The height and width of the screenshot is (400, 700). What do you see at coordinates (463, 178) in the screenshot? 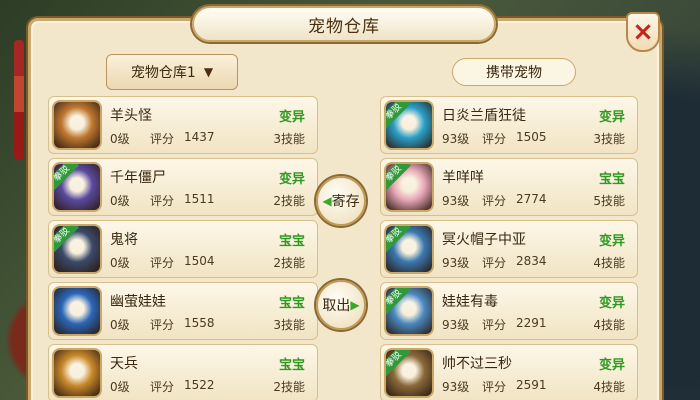
I see `pet-name: 羊咩咩` at bounding box center [463, 178].